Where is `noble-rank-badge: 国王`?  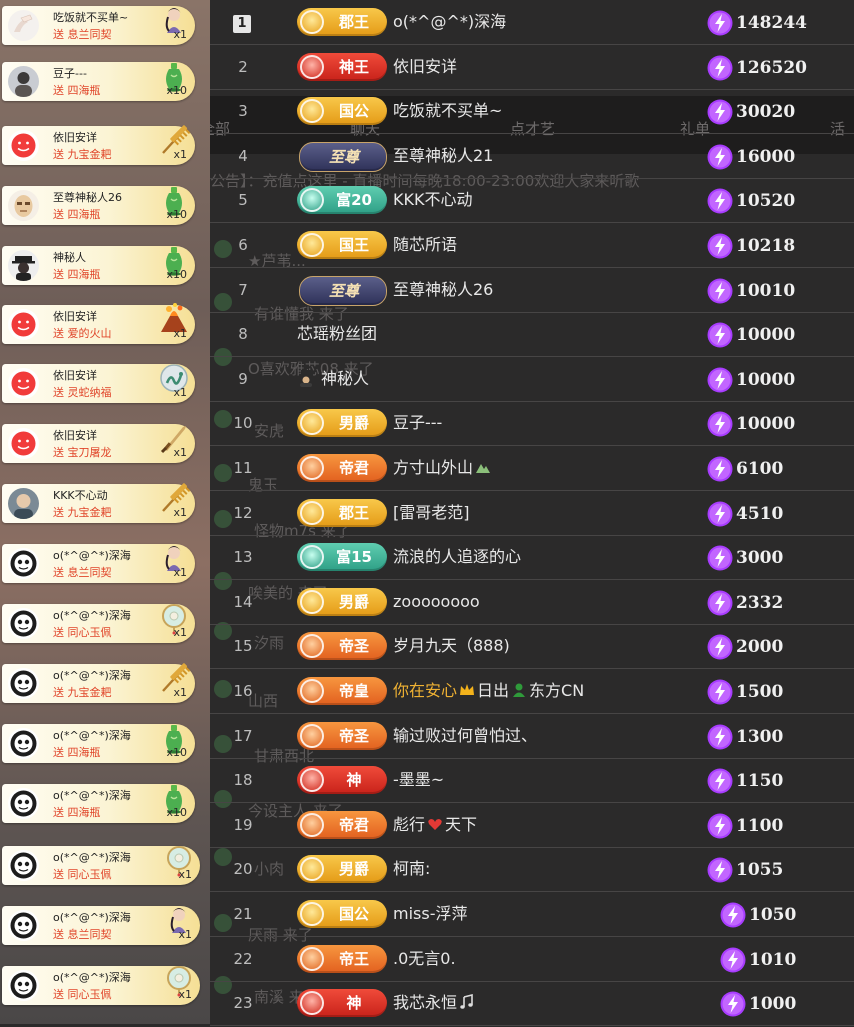 noble-rank-badge: 国王 is located at coordinates (342, 245).